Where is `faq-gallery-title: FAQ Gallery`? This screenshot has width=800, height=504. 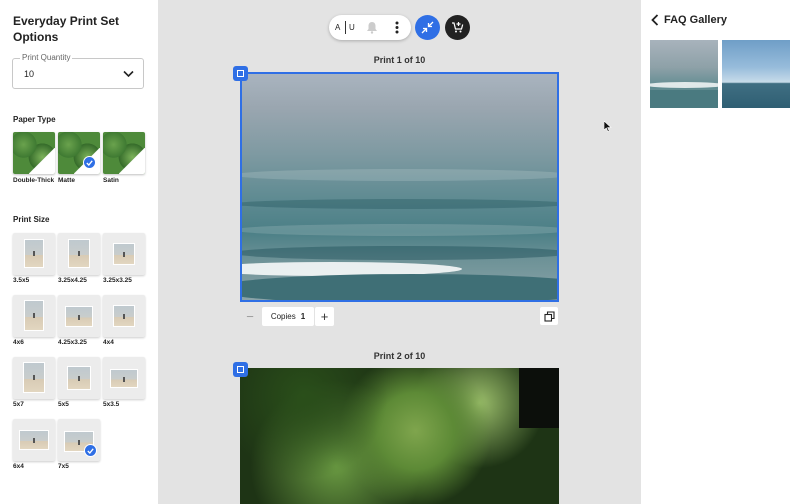 faq-gallery-title: FAQ Gallery is located at coordinates (695, 20).